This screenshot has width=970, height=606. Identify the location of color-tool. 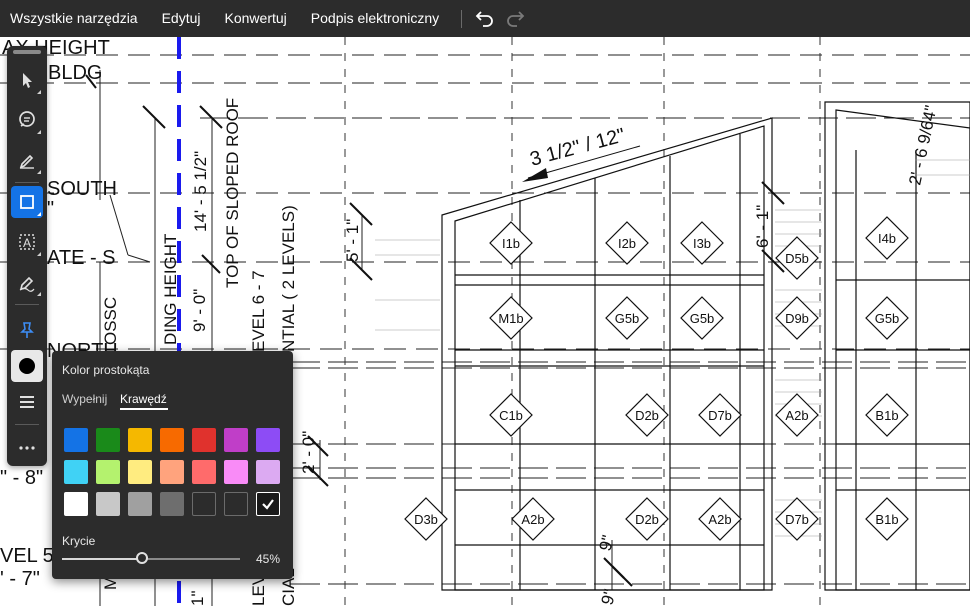
(27, 366).